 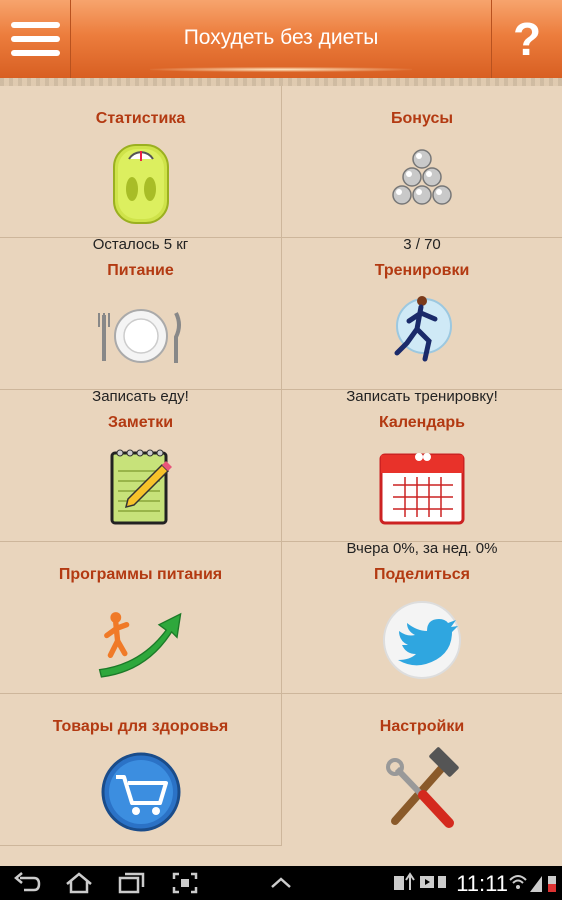 I want to click on tile-title: Товары для здоровья, so click(x=140, y=726).